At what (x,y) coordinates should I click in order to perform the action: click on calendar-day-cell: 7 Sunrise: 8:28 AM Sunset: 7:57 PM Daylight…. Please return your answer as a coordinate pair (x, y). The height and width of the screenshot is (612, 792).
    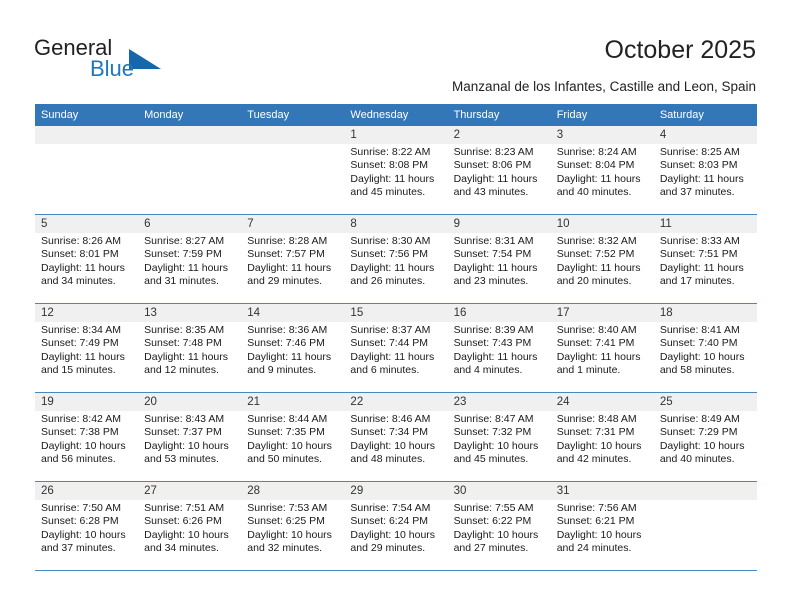
    Looking at the image, I should click on (293, 259).